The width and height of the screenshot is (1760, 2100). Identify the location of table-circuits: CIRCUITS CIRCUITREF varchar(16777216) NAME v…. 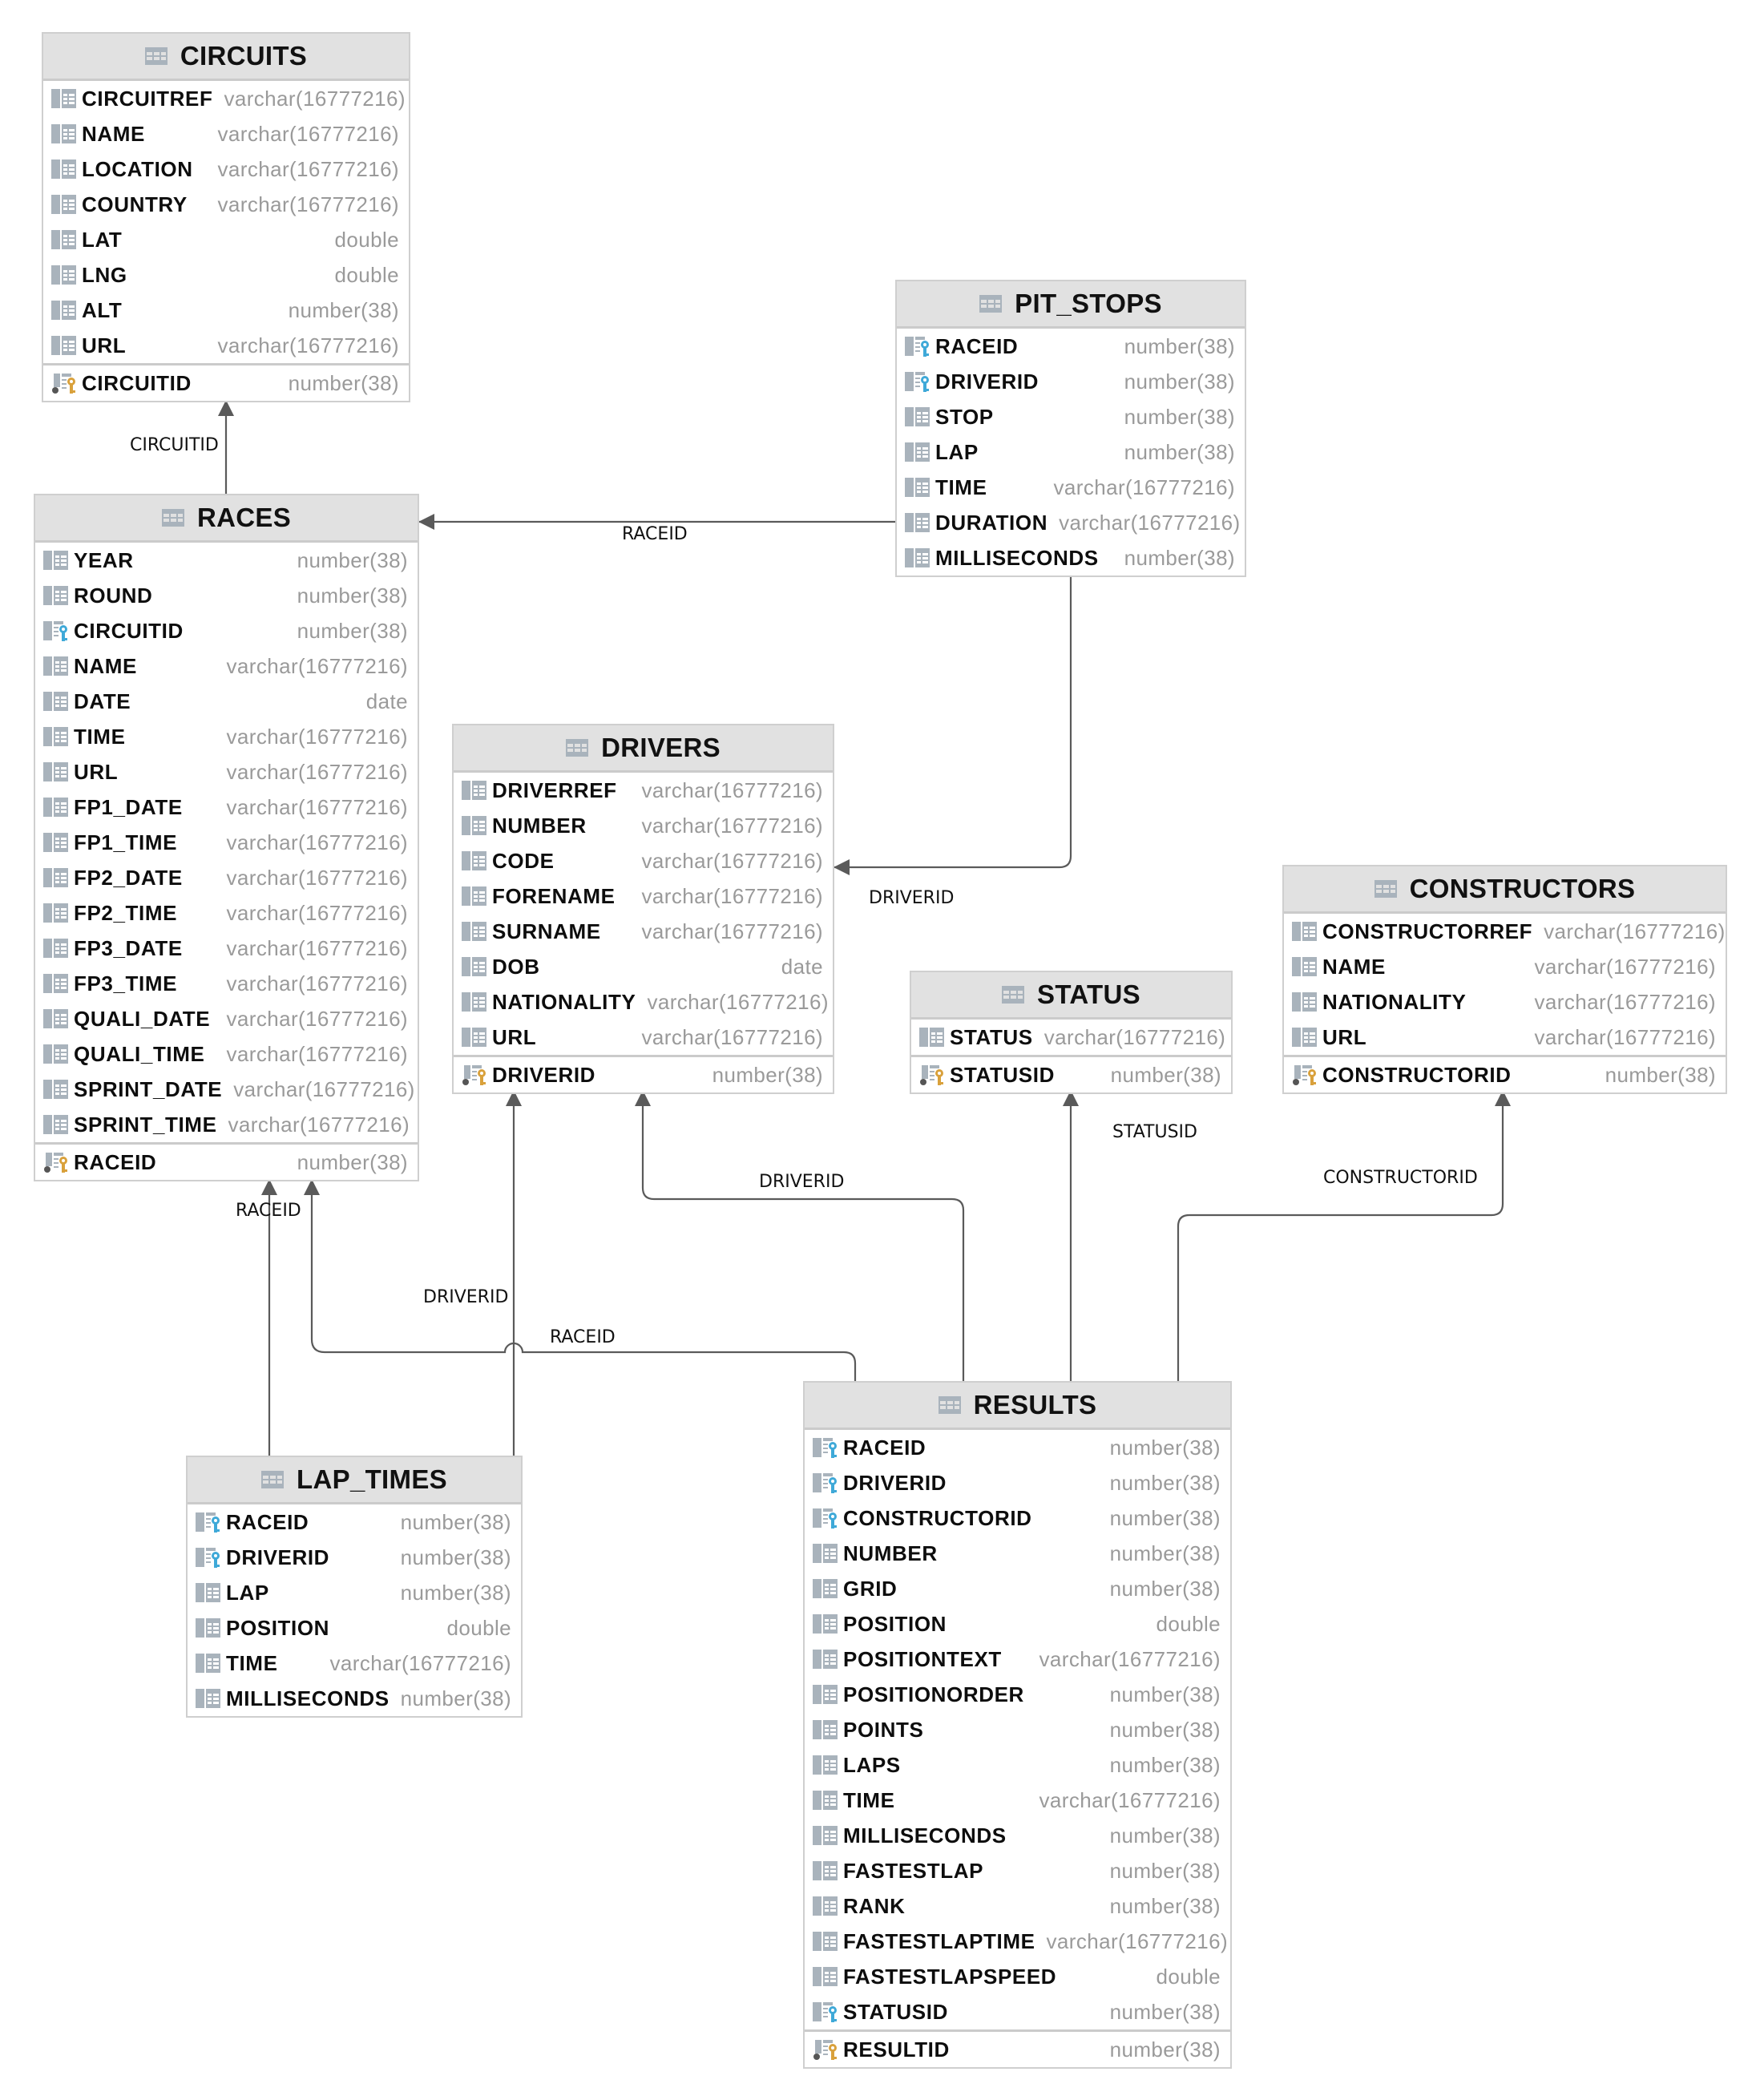
(226, 217).